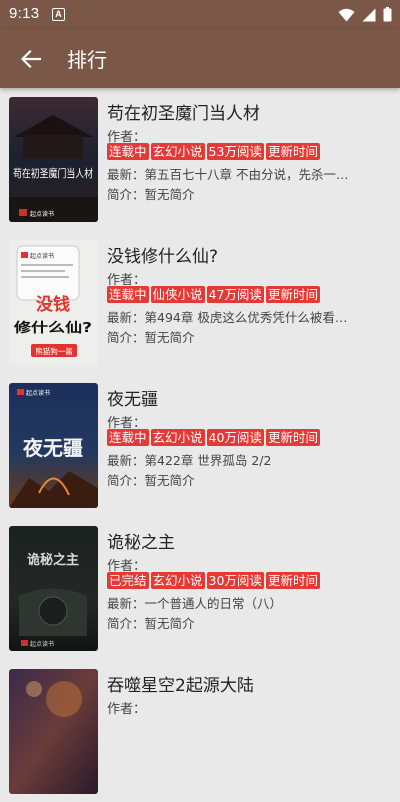 This screenshot has height=802, width=400. Describe the element at coordinates (52, 328) in the screenshot. I see `cover-title-2: 修什么仙?` at that location.